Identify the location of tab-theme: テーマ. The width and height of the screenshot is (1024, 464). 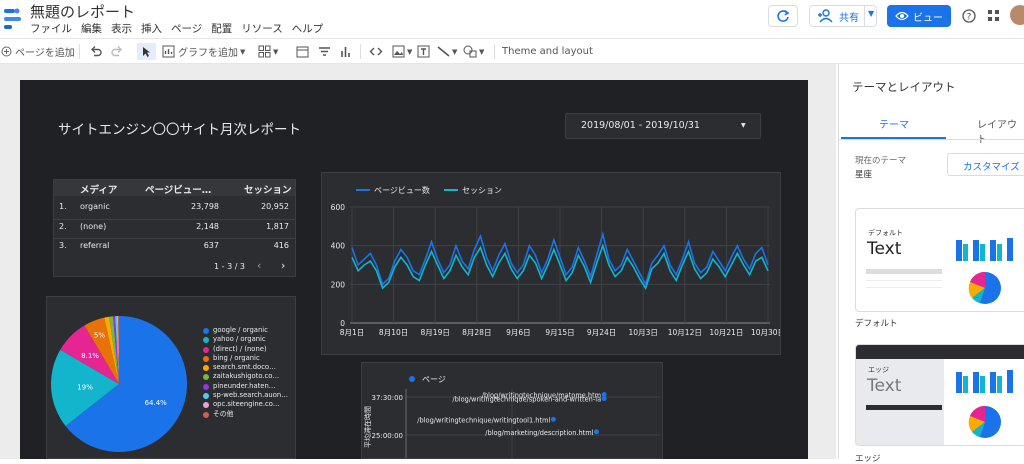
(894, 123).